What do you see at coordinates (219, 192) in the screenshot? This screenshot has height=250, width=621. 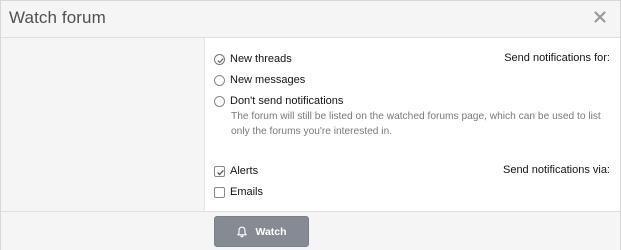 I see `checkbox-unchecked-icon` at bounding box center [219, 192].